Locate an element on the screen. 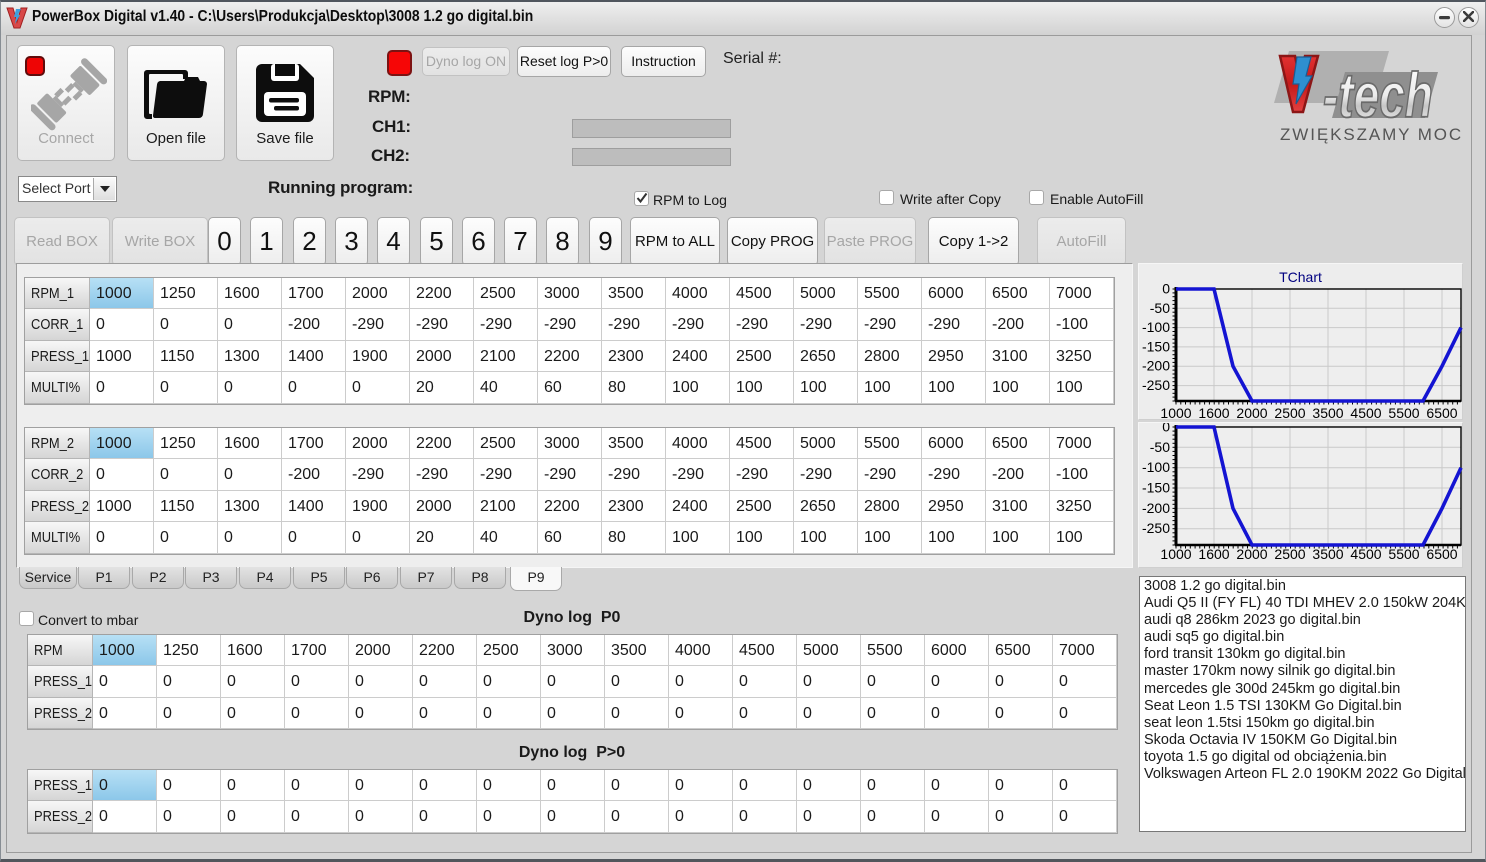 This screenshot has height=862, width=1486. svg-text: -tech is located at coordinates (1378, 95).